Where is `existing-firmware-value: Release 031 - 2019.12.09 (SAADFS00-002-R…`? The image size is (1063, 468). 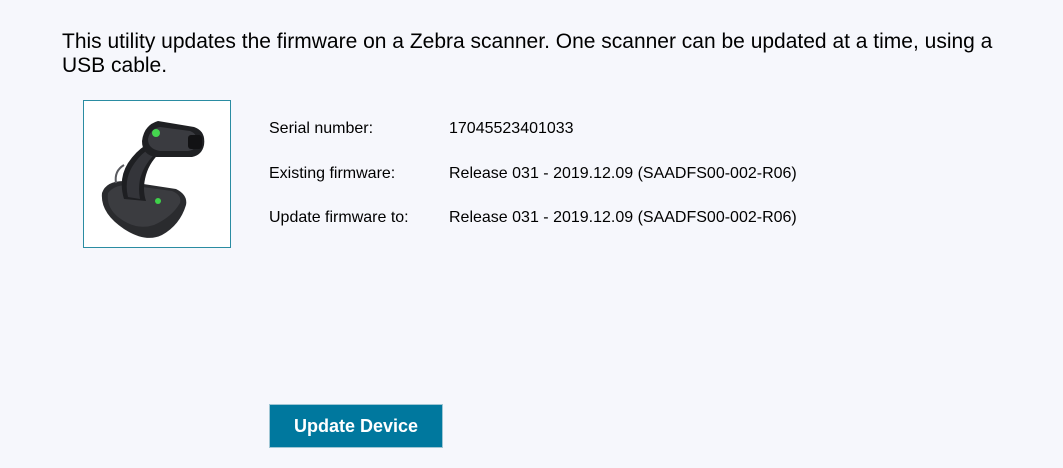 existing-firmware-value: Release 031 - 2019.12.09 (SAADFS00-002-R… is located at coordinates (623, 173).